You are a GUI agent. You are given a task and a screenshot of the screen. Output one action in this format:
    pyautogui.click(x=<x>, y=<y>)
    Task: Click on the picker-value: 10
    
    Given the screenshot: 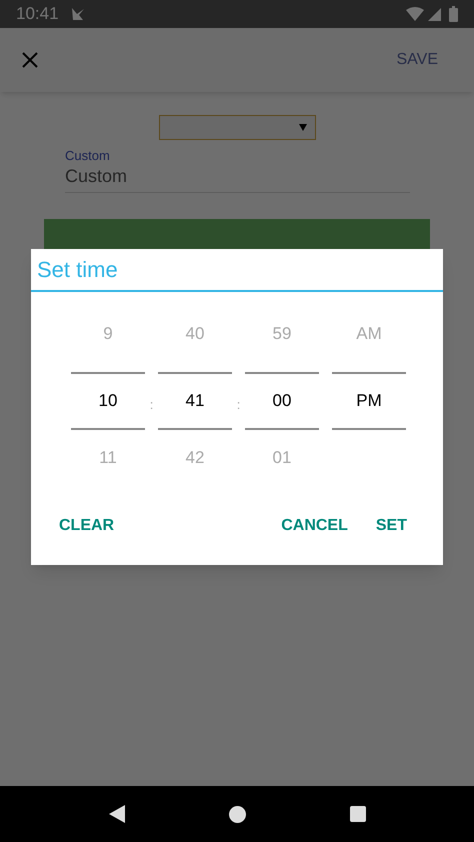 What is the action you would take?
    pyautogui.click(x=108, y=401)
    